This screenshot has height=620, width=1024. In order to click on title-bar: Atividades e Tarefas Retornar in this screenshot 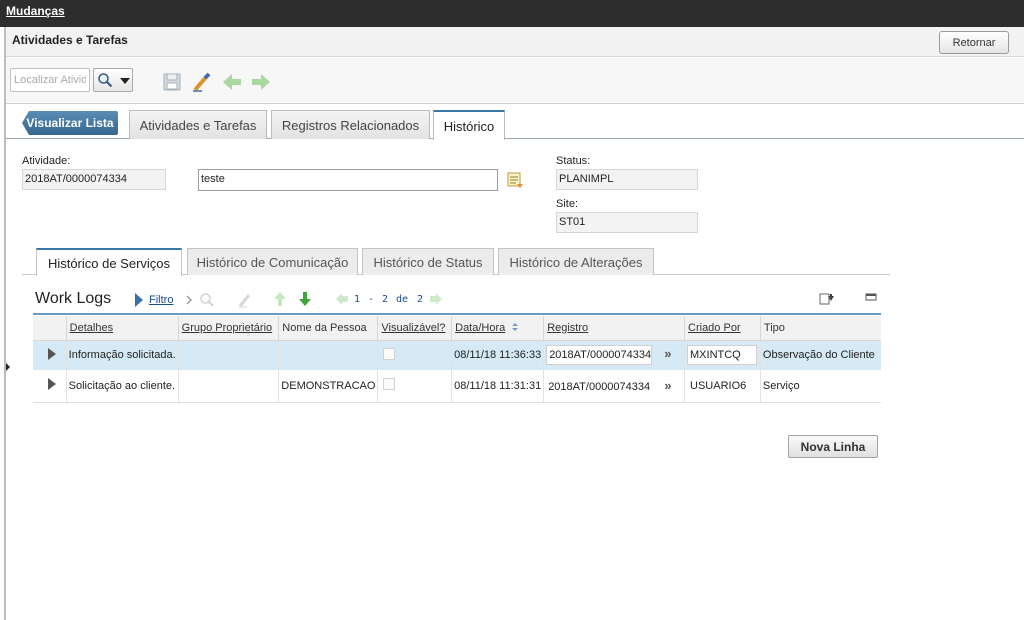, I will do `click(515, 42)`.